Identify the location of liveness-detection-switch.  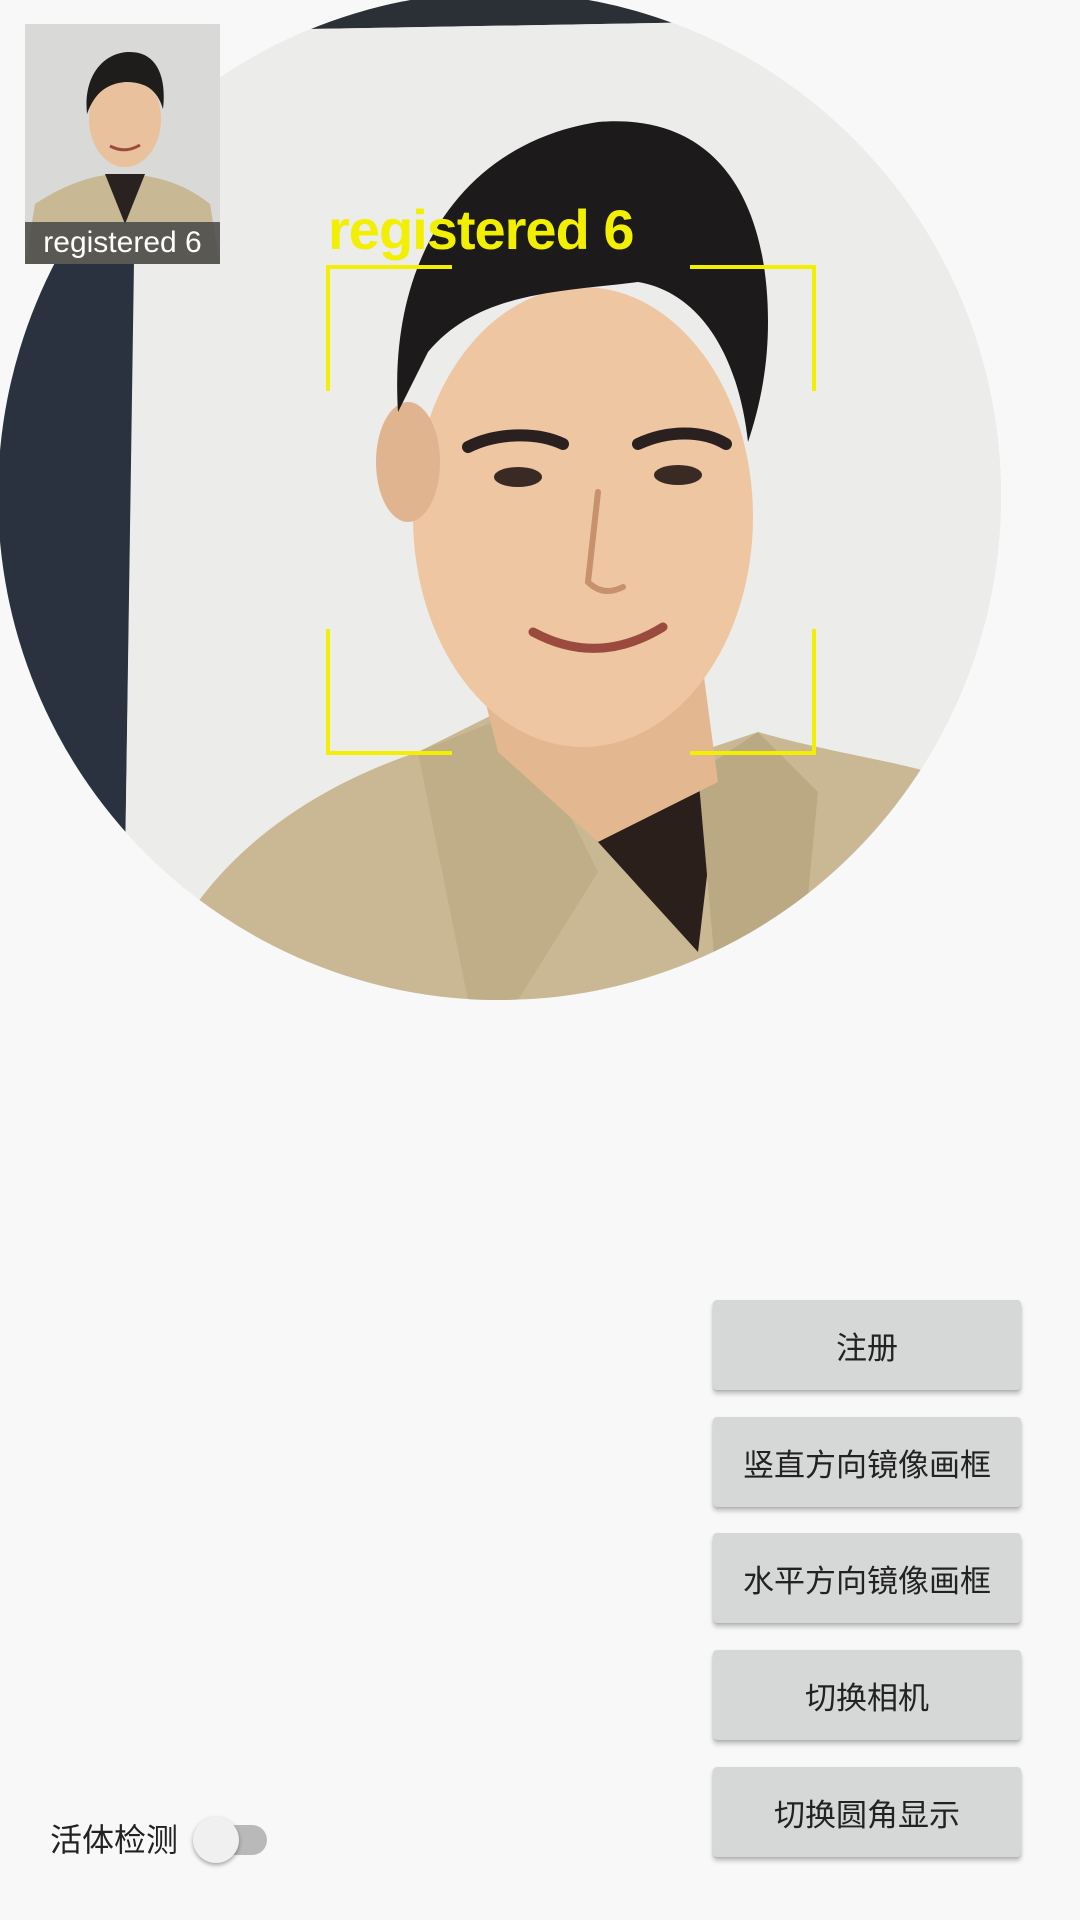
(233, 1840).